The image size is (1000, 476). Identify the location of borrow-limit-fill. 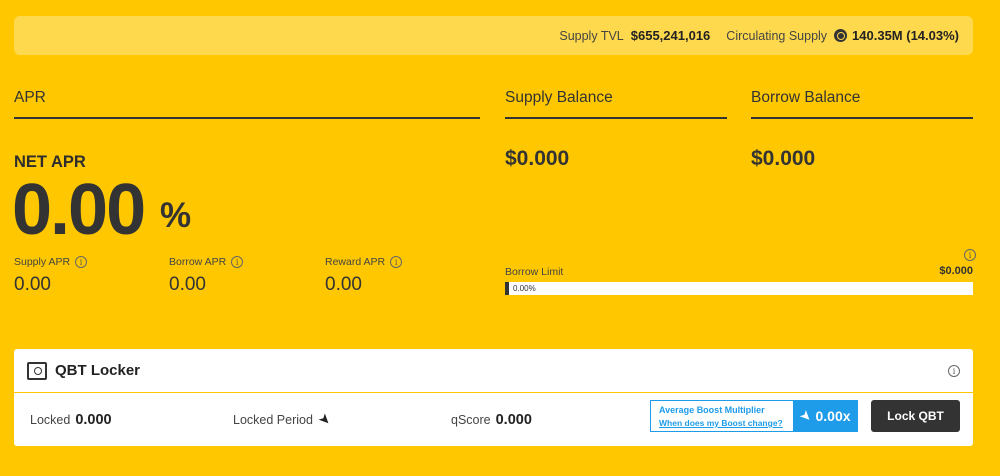
(507, 288).